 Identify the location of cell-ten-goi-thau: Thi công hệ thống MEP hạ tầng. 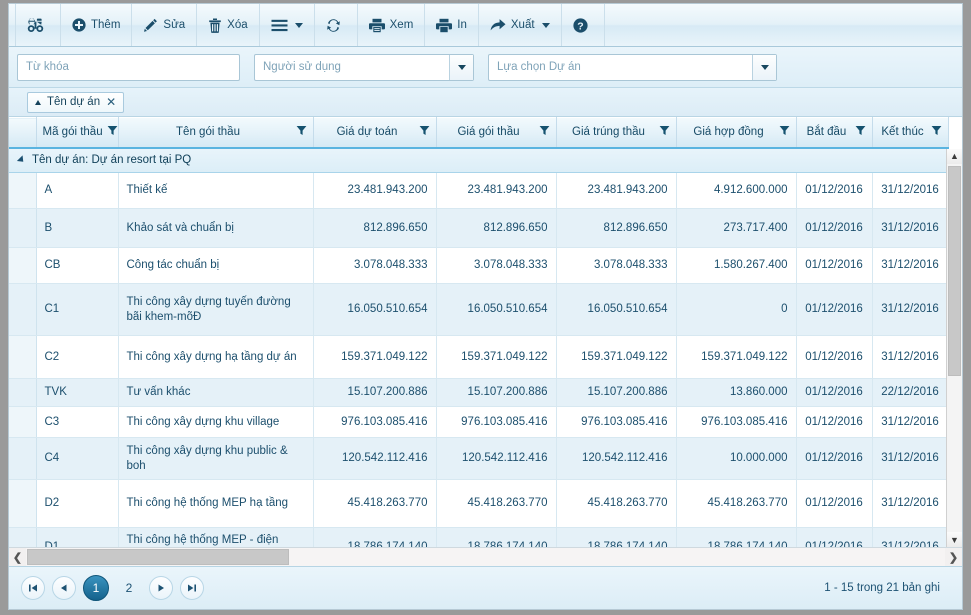
(216, 503).